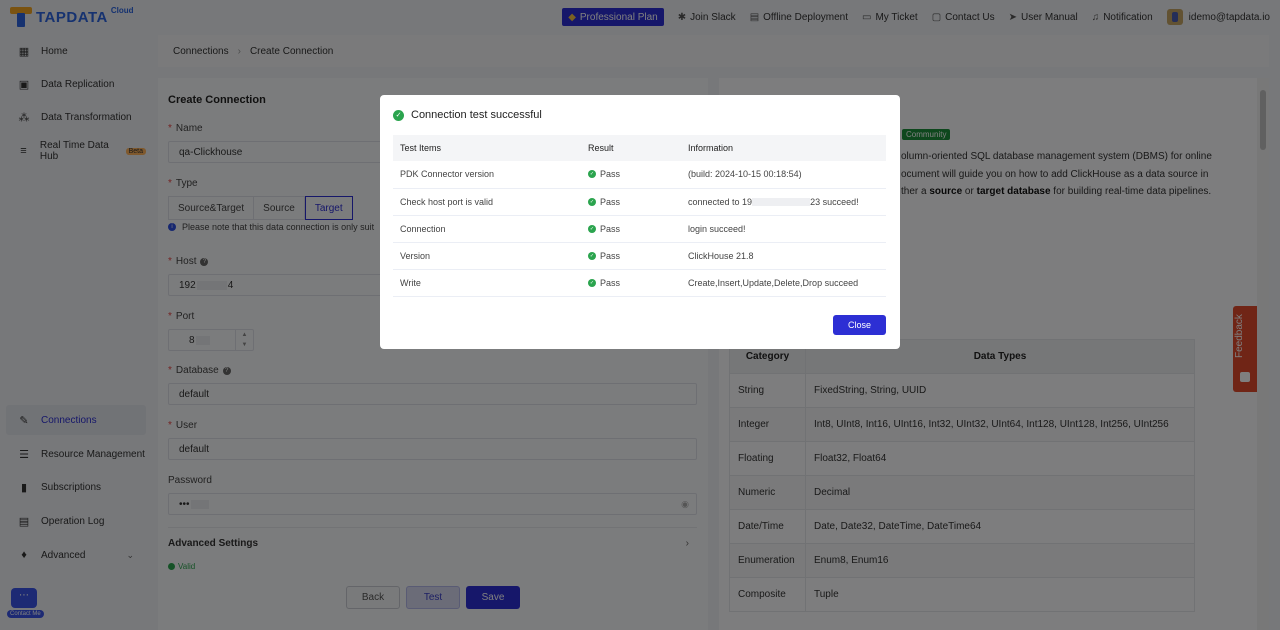  Describe the element at coordinates (783, 148) in the screenshot. I see `table-header: Information` at that location.